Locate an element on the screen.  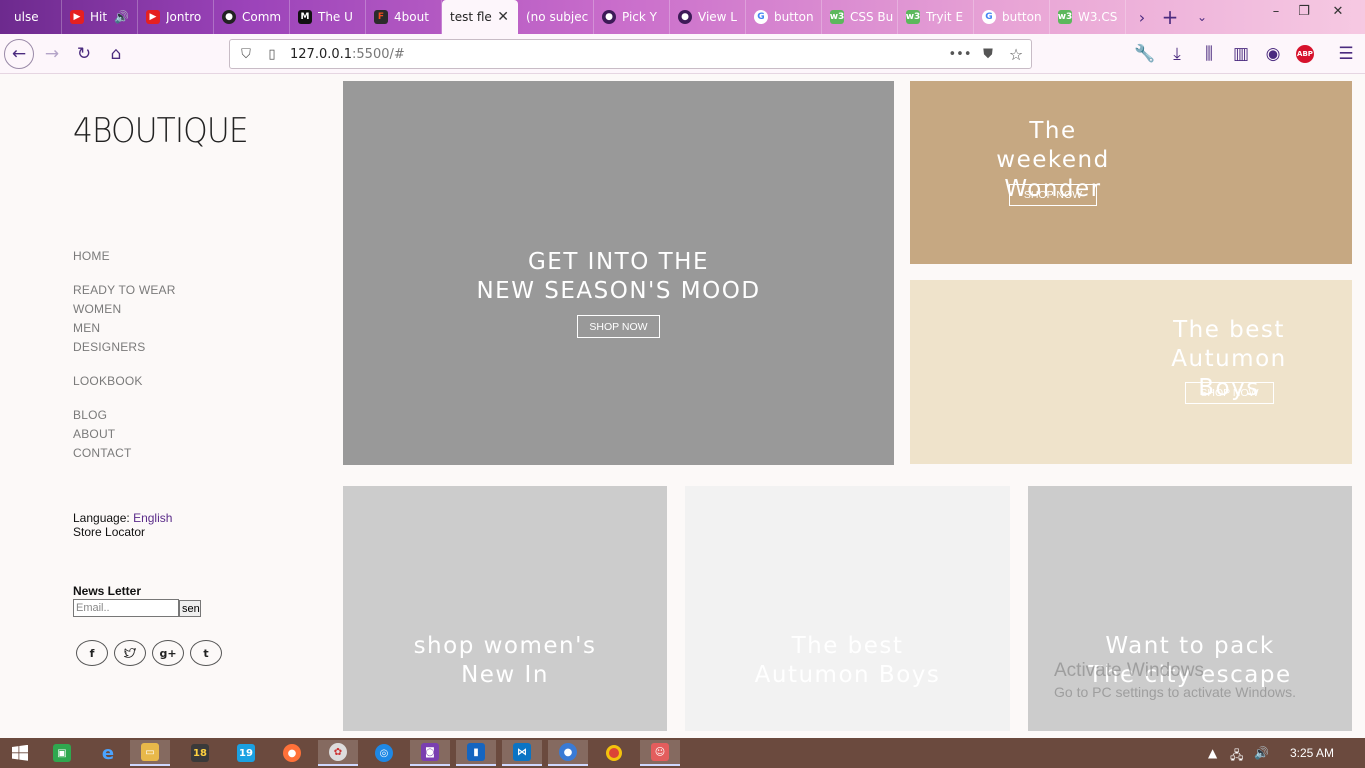
browser-tab: ● View L is located at coordinates (708, 17).